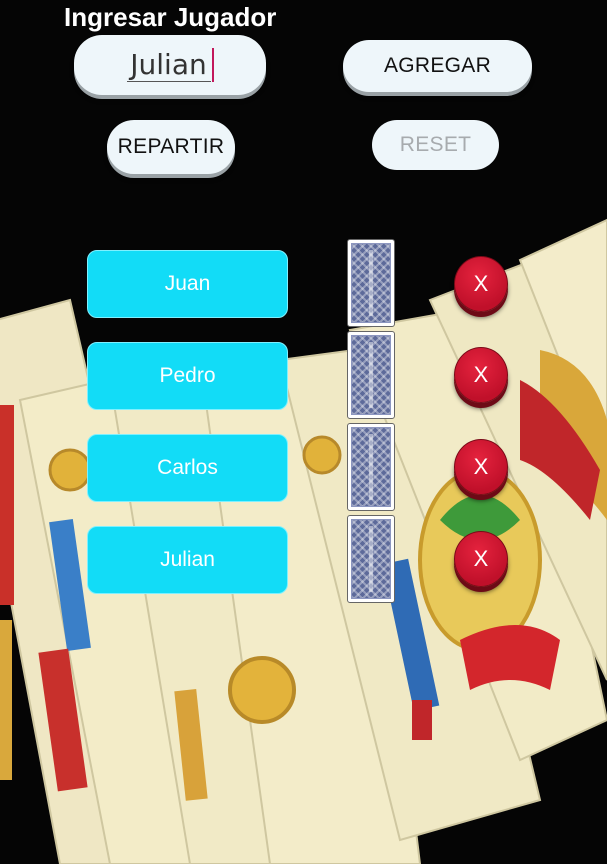 This screenshot has height=864, width=607. I want to click on player-name: Julian, so click(187, 559).